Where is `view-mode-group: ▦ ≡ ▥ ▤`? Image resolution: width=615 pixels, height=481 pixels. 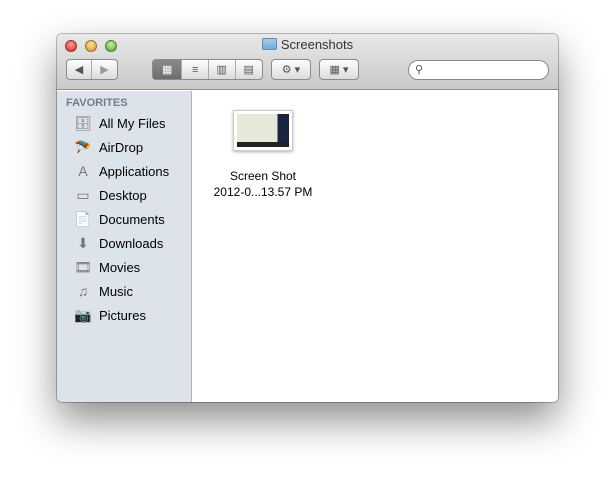 view-mode-group: ▦ ≡ ▥ ▤ is located at coordinates (207, 69).